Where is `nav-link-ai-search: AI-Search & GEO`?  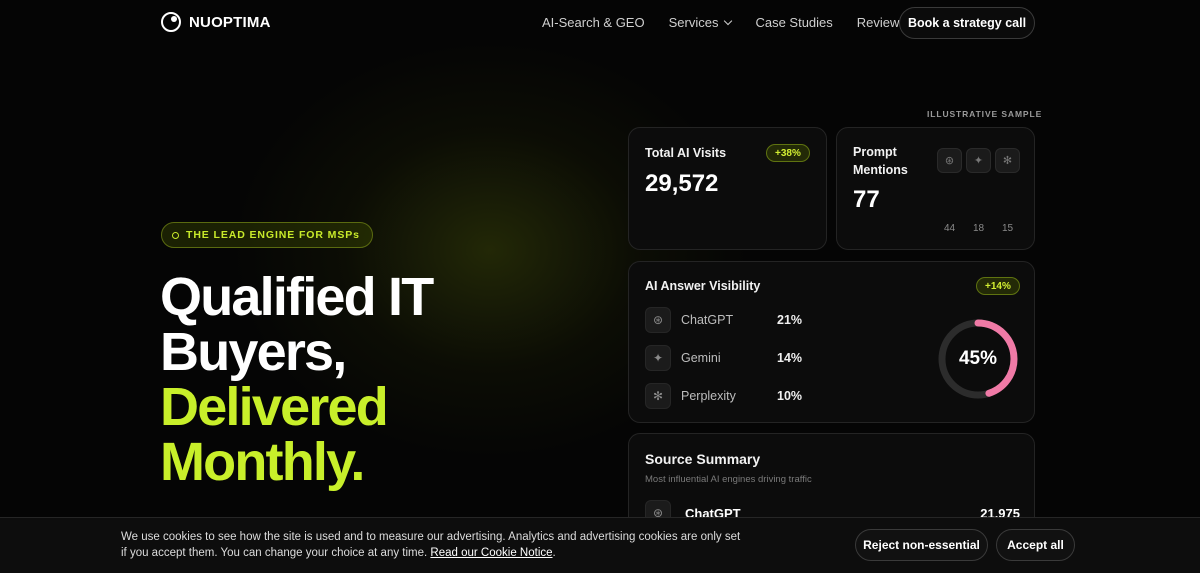
nav-link-ai-search: AI-Search & GEO is located at coordinates (593, 22).